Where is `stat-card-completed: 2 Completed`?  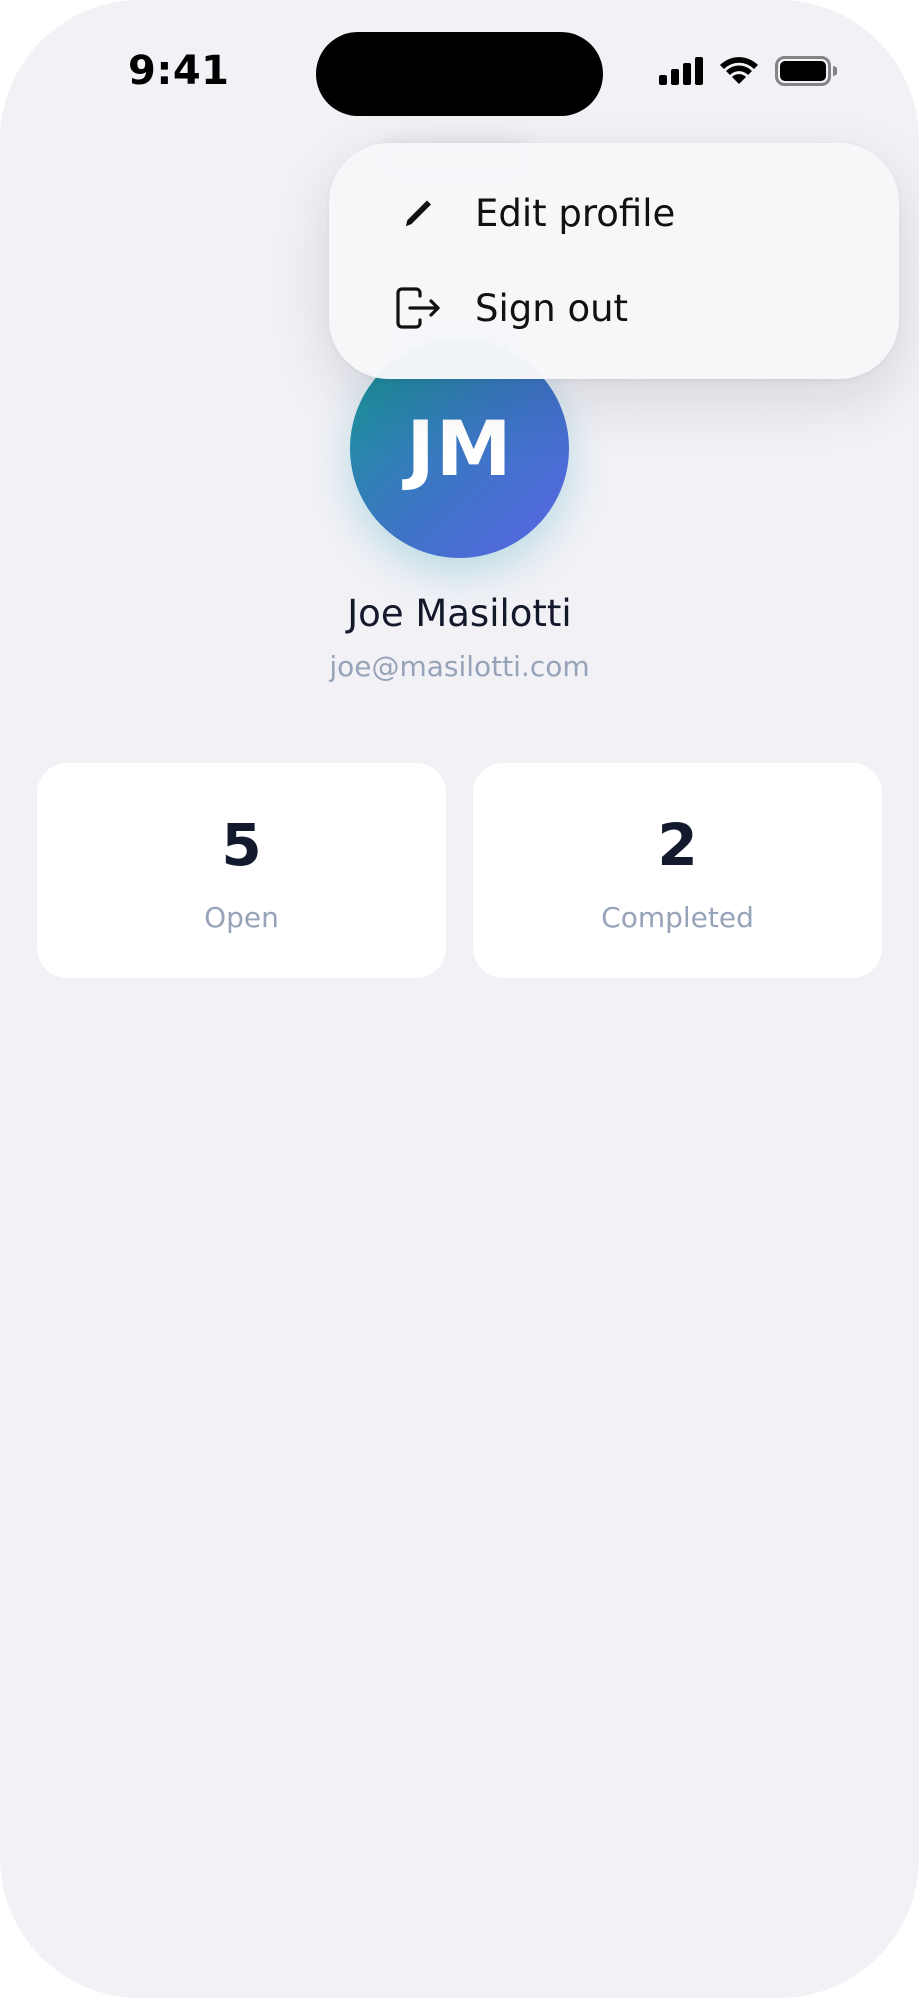
stat-card-completed: 2 Completed is located at coordinates (677, 870).